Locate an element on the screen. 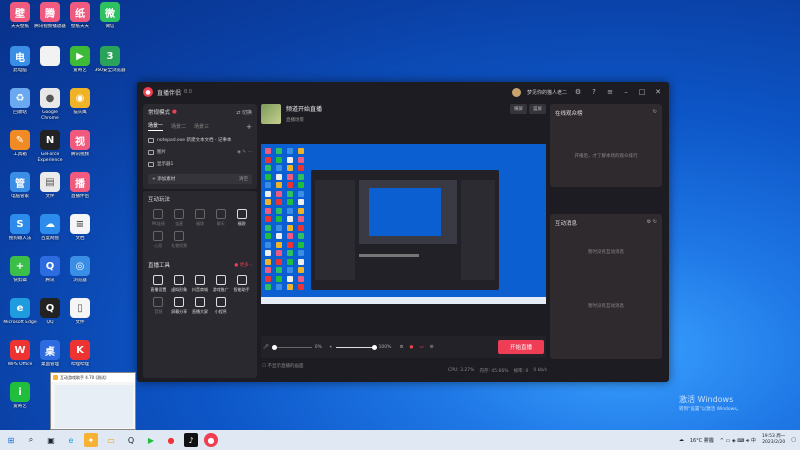  douyin-icon: ♪ is located at coordinates (191, 440).